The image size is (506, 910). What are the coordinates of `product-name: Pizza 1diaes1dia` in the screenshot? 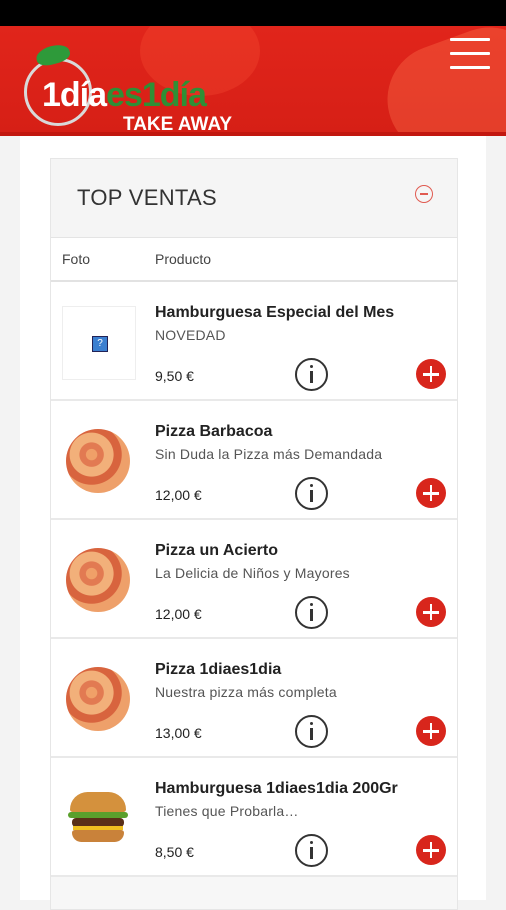 It's located at (218, 669).